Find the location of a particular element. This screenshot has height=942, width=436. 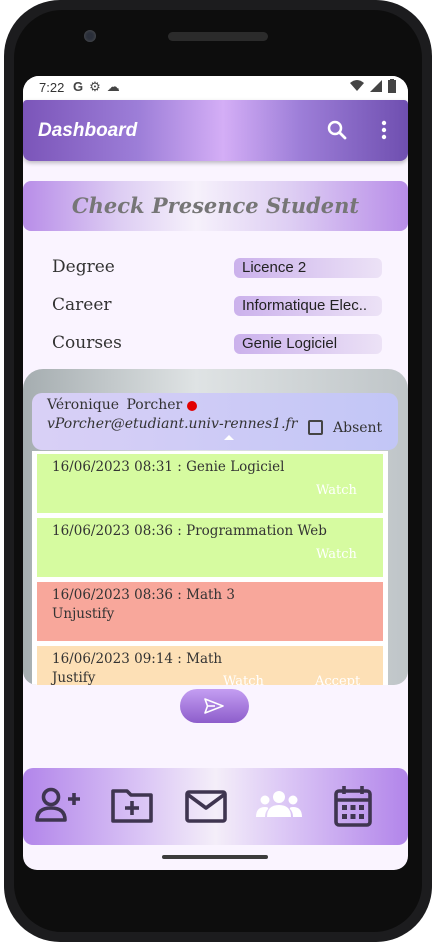

calendar-icon is located at coordinates (353, 806).